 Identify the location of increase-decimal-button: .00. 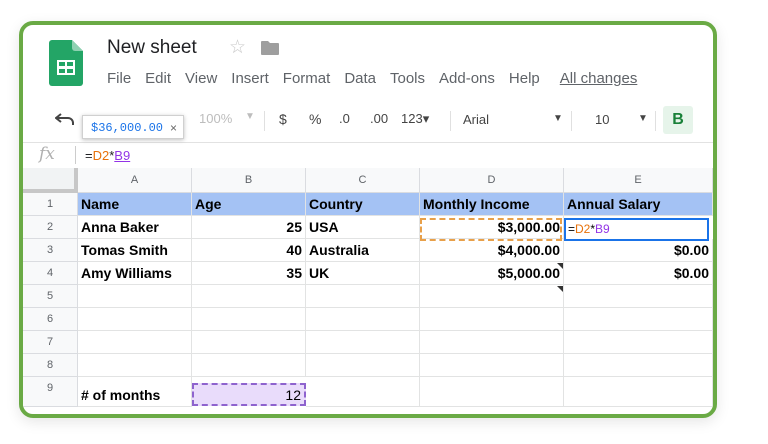
(379, 118).